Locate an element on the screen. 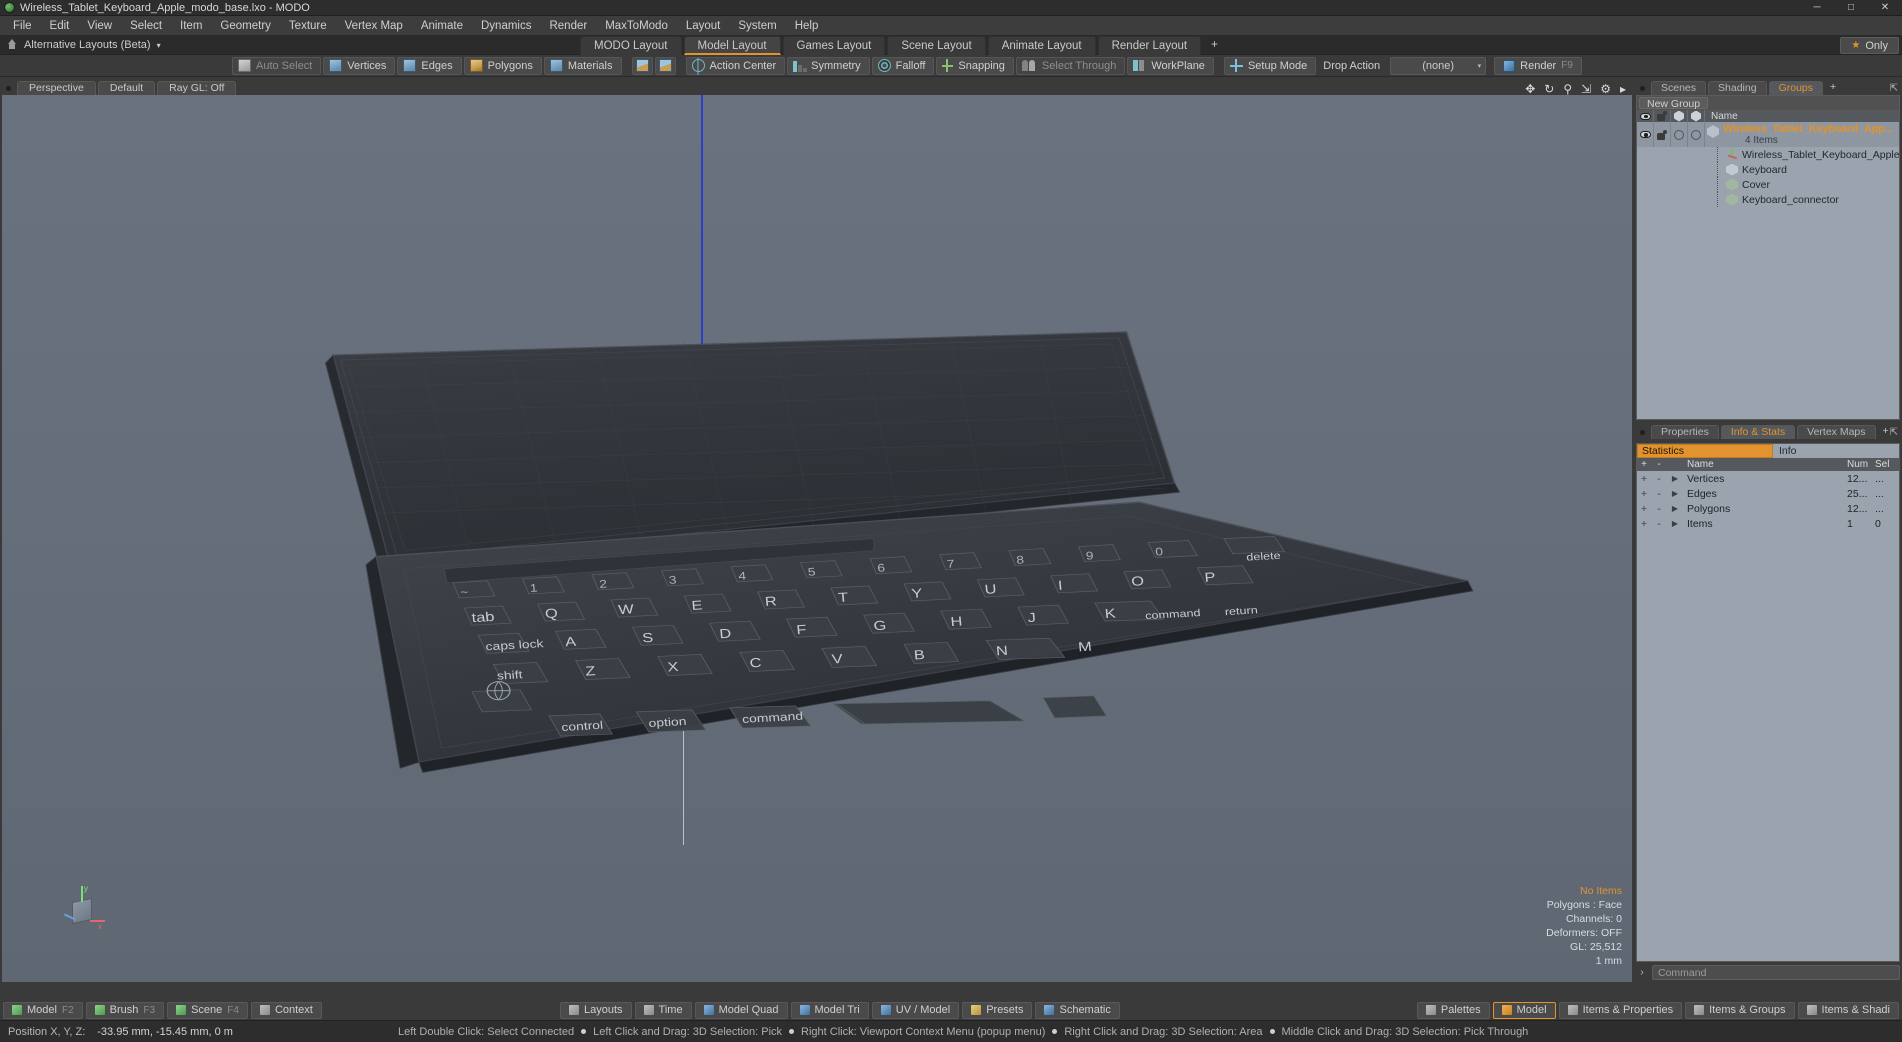 The width and height of the screenshot is (1902, 1042). maximize-button: □ is located at coordinates (1851, 8).